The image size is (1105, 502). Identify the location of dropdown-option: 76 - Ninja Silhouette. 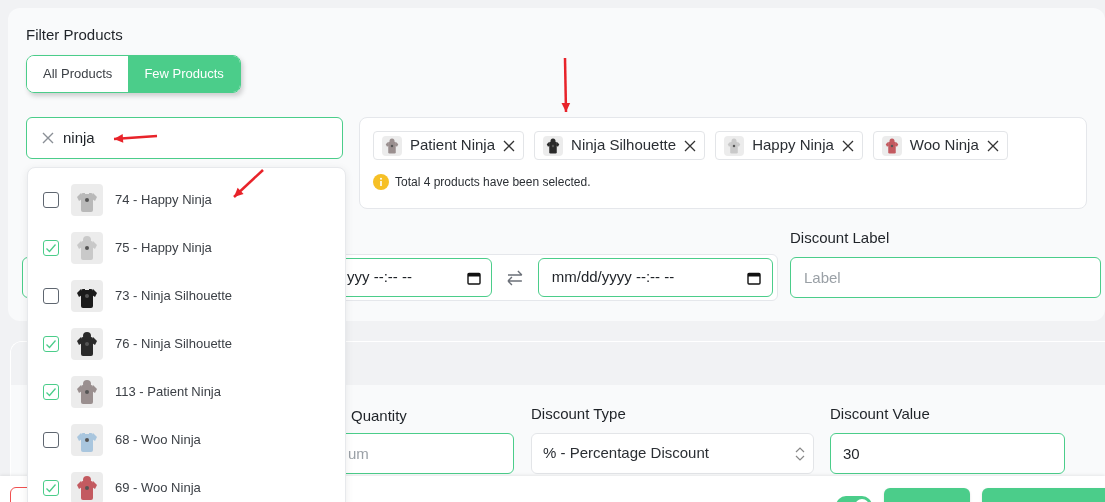
(187, 344).